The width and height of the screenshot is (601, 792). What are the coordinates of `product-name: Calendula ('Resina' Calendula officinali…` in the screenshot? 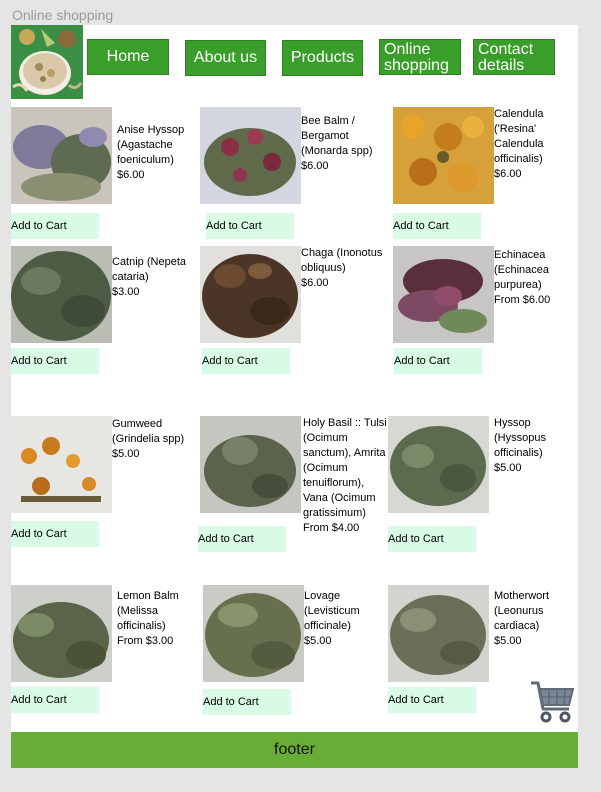 It's located at (519, 136).